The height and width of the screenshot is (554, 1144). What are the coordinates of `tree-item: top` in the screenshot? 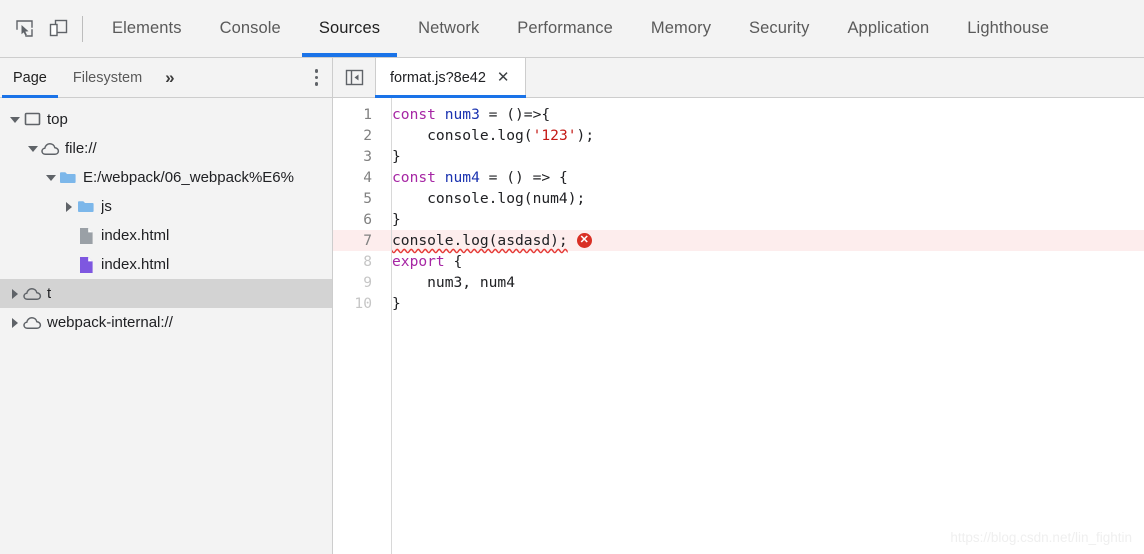 It's located at (166, 119).